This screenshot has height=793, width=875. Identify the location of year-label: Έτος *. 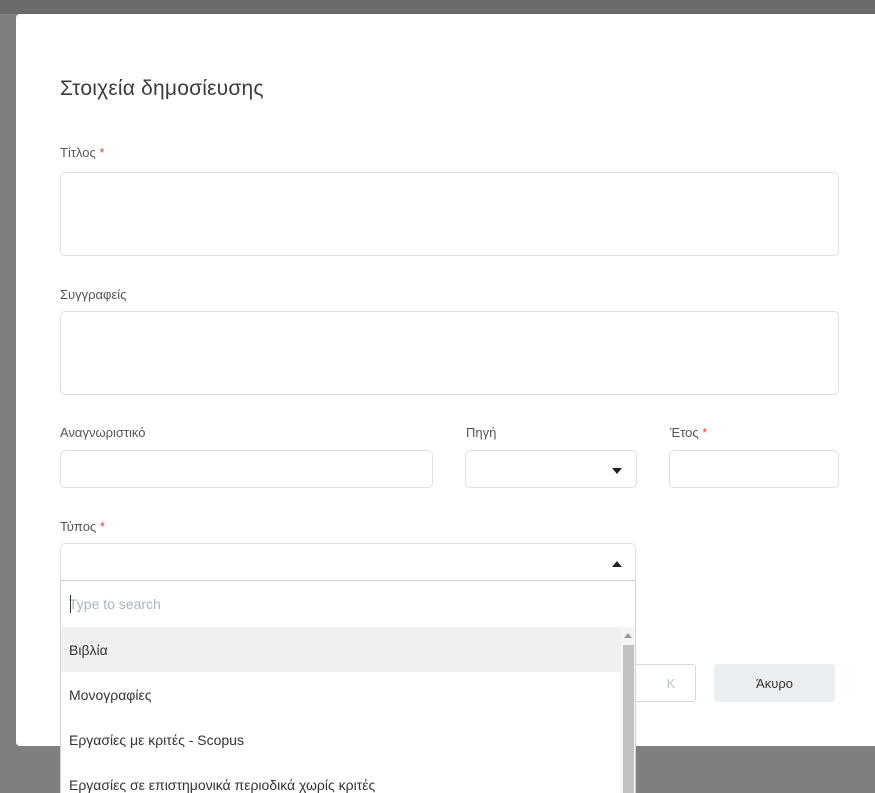
(688, 432).